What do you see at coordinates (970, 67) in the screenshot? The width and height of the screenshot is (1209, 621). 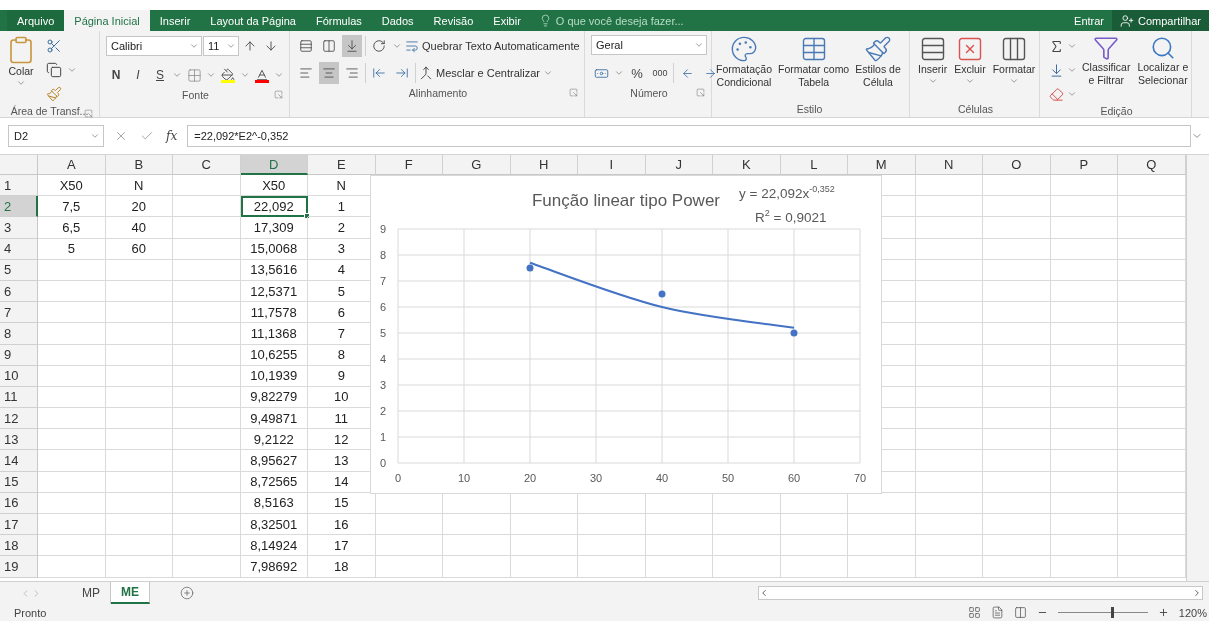 I see `cells-button: Excluir` at bounding box center [970, 67].